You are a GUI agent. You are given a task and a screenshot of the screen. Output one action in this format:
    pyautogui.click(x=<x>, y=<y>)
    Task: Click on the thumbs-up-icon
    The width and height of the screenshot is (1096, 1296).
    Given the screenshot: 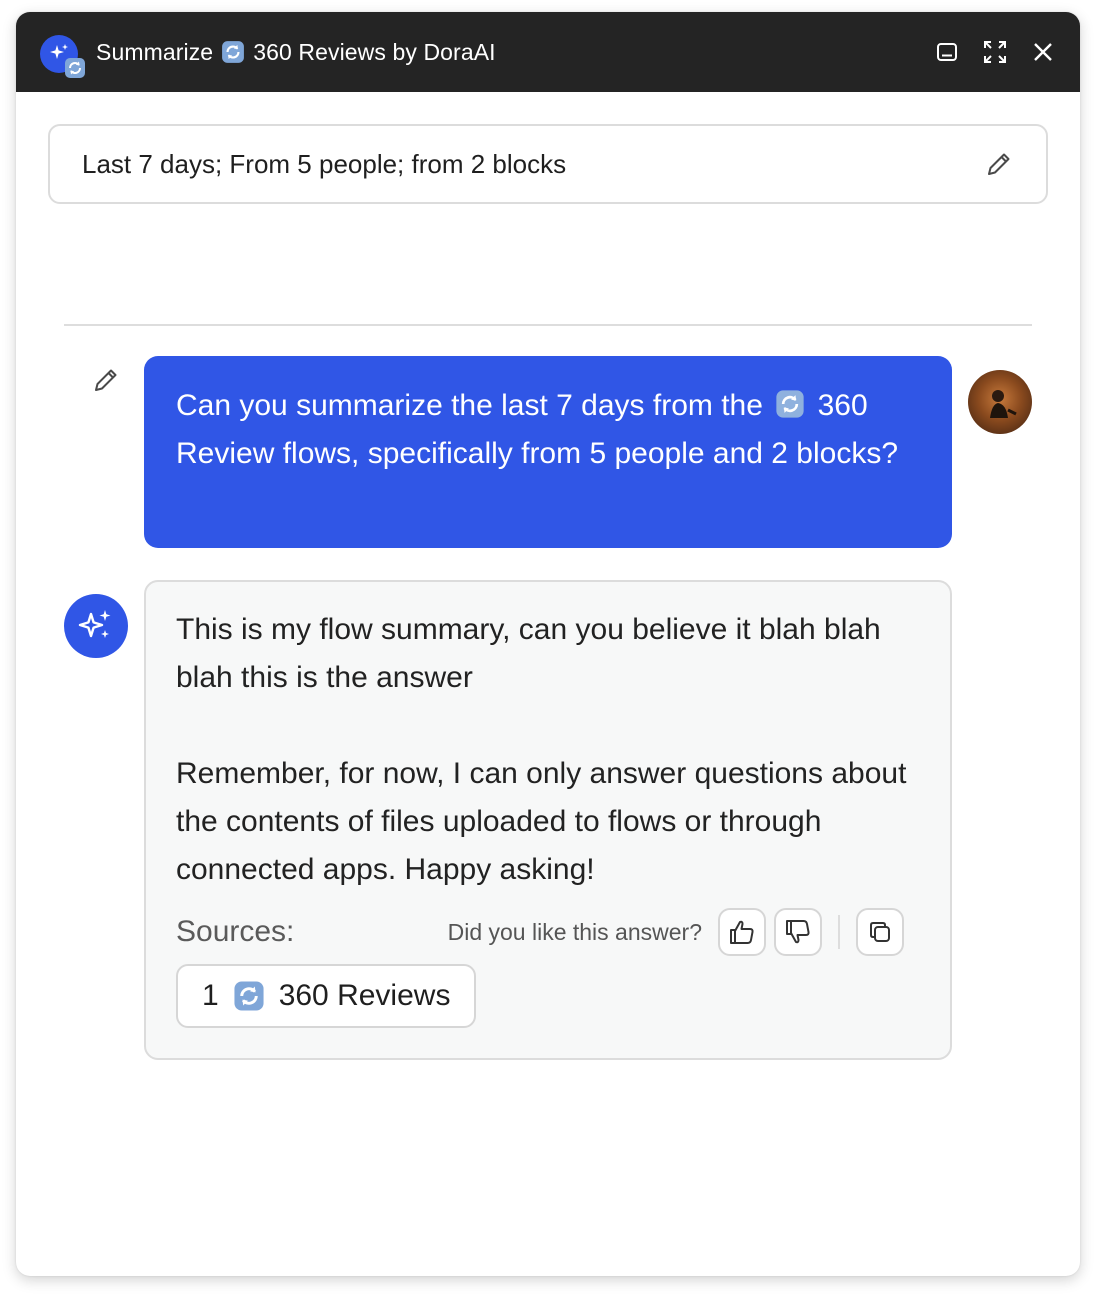 What is the action you would take?
    pyautogui.click(x=742, y=932)
    